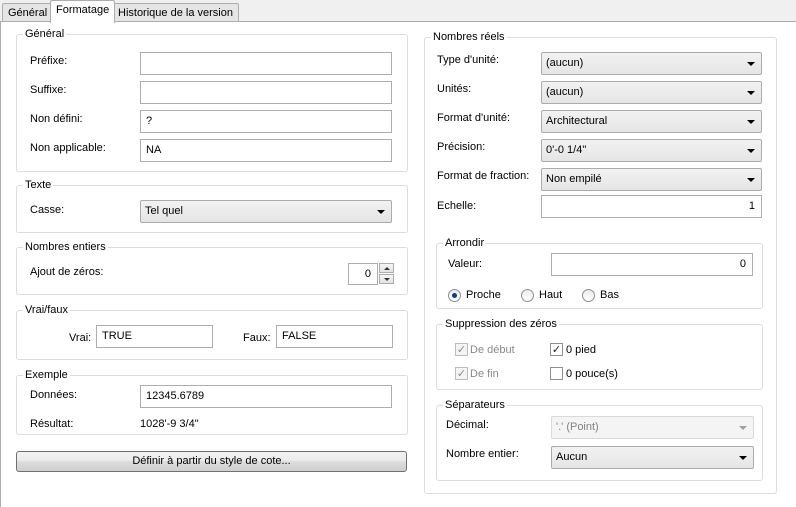 The image size is (796, 507). I want to click on na-input: NA, so click(266, 150).